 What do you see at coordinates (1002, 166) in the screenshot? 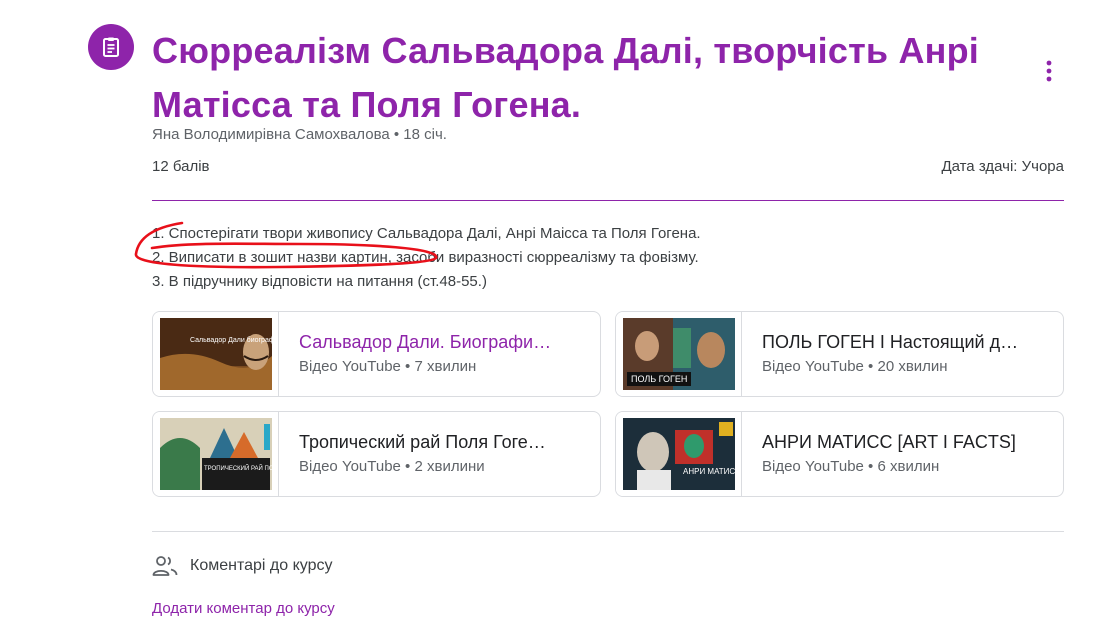
I see `due-date: Дата здачі: Учора` at bounding box center [1002, 166].